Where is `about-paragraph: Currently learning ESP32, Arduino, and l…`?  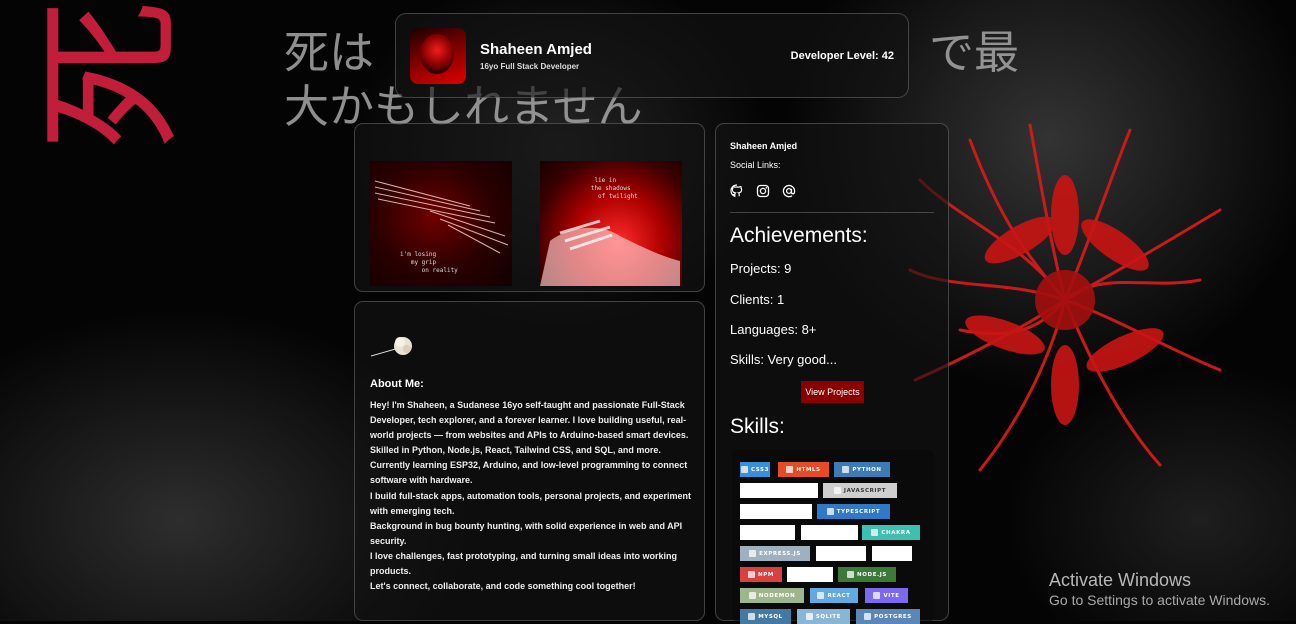
about-paragraph: Currently learning ESP32, Arduino, and l… is located at coordinates (529, 473).